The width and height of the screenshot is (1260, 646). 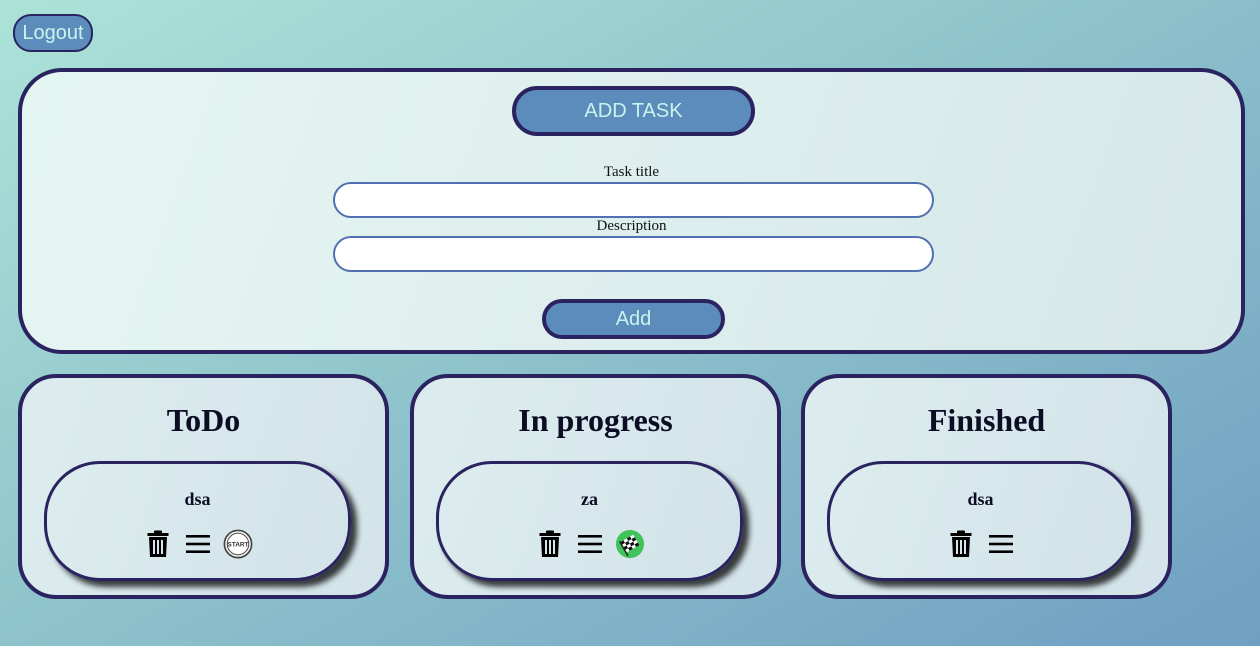 What do you see at coordinates (53, 33) in the screenshot?
I see `logout-button: Logout` at bounding box center [53, 33].